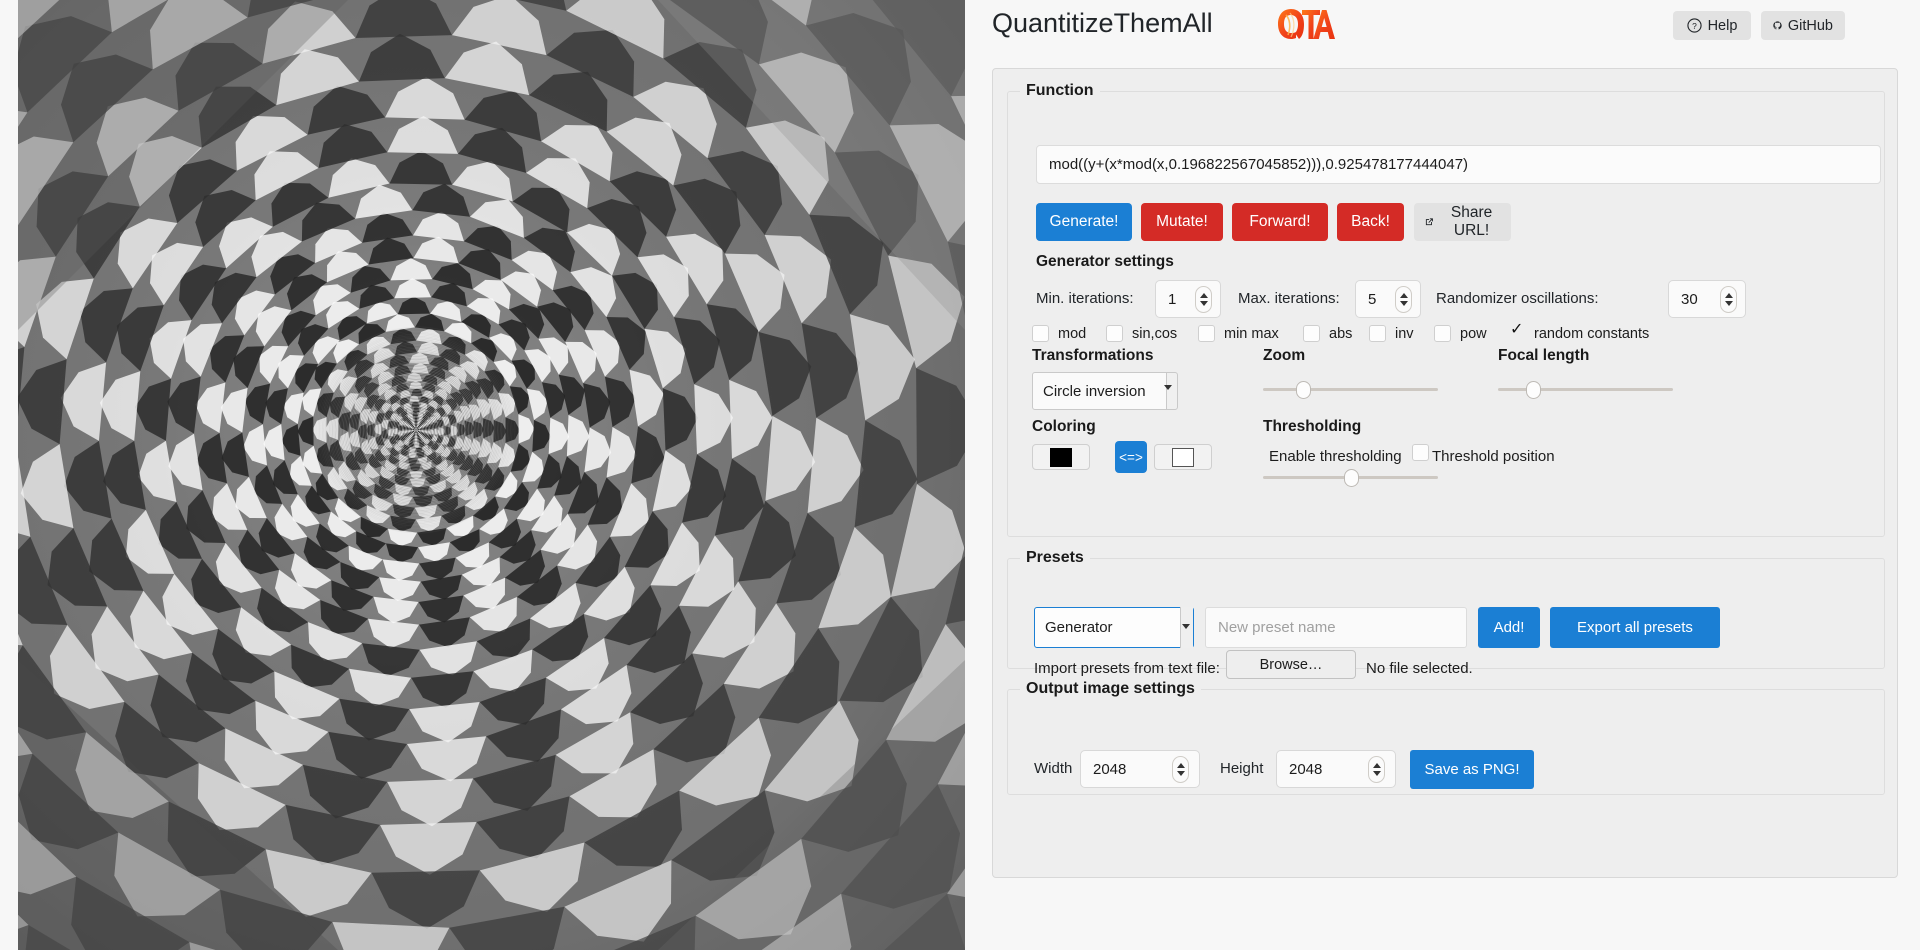  I want to click on focal-length-slider-knob, so click(1533, 390).